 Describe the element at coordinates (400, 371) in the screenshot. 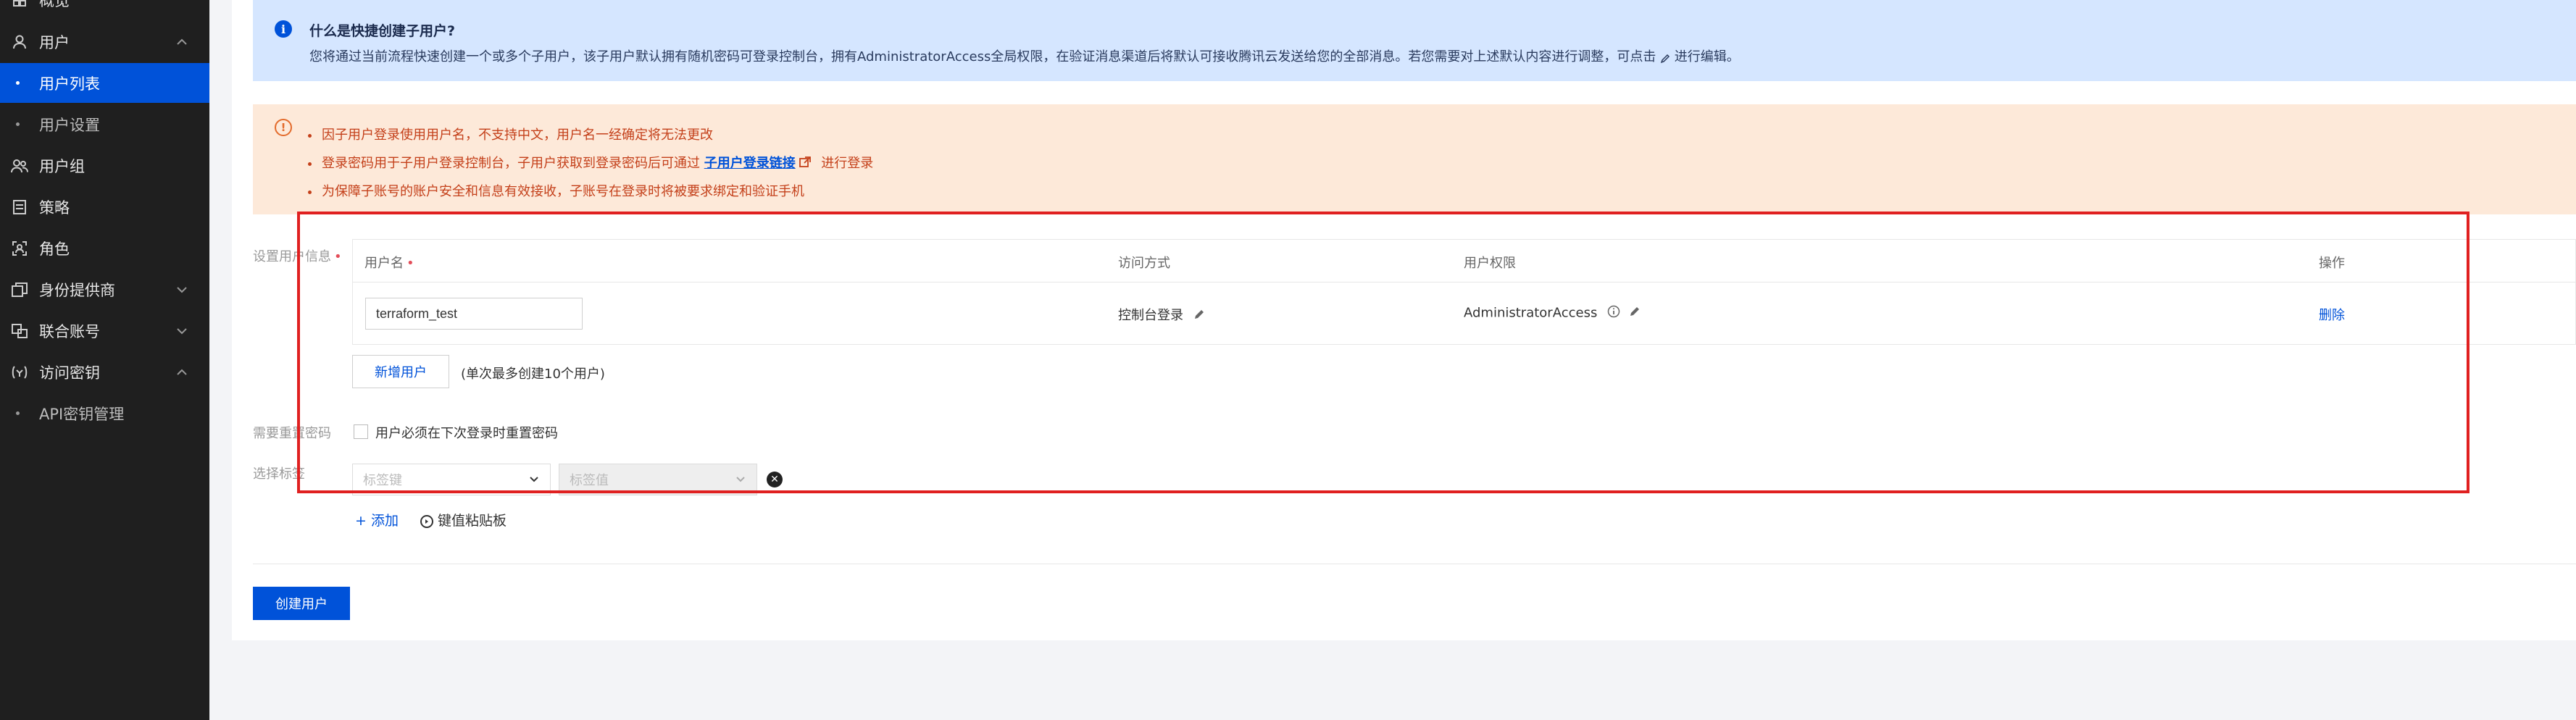

I see `add-user-button: 新增用户` at that location.